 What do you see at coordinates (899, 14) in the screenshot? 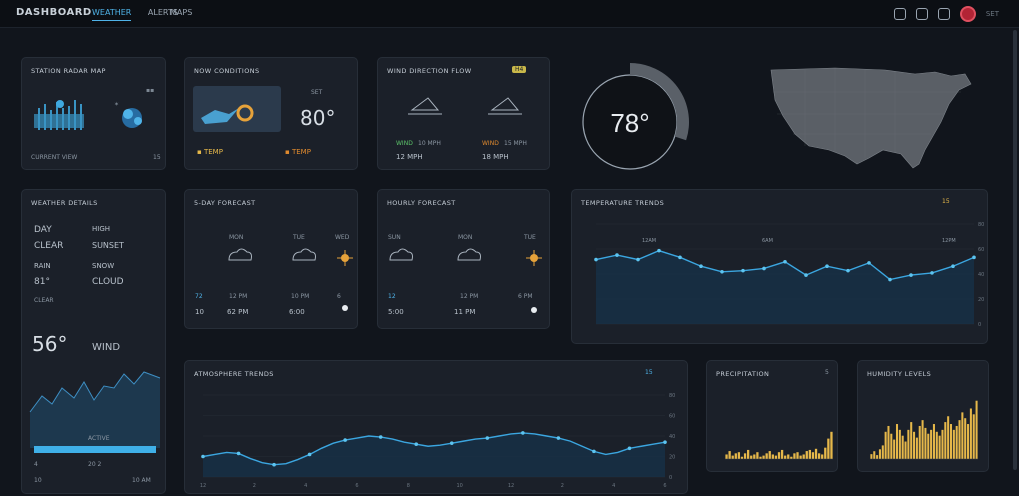
I see `grid-icon` at bounding box center [899, 14].